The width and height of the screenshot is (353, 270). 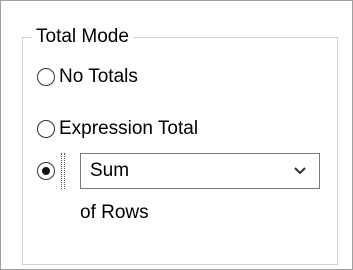 What do you see at coordinates (129, 128) in the screenshot?
I see `radio-expression-total-label: Expression Total` at bounding box center [129, 128].